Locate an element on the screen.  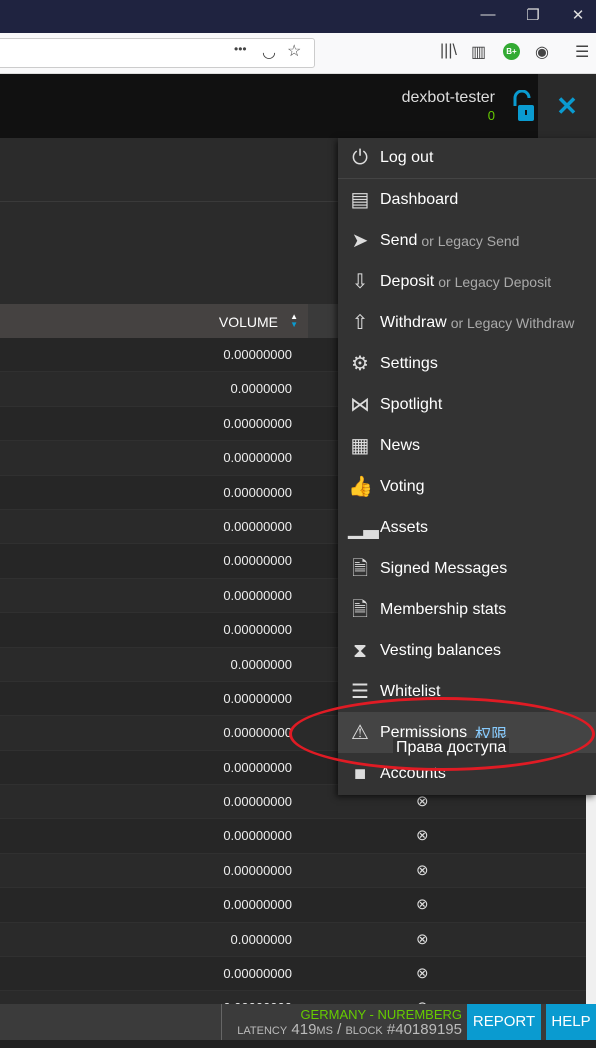
news-icon: ▦ is located at coordinates (360, 445).